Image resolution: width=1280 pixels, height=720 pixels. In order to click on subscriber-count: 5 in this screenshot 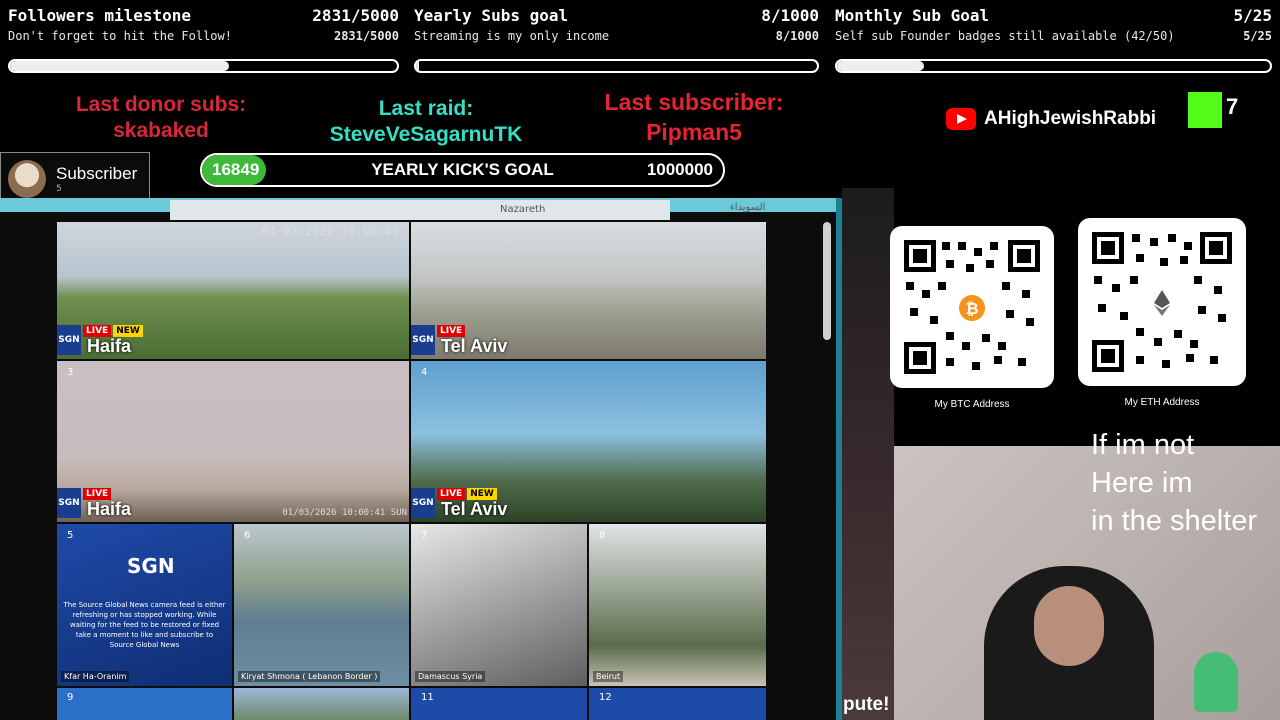, I will do `click(59, 189)`.